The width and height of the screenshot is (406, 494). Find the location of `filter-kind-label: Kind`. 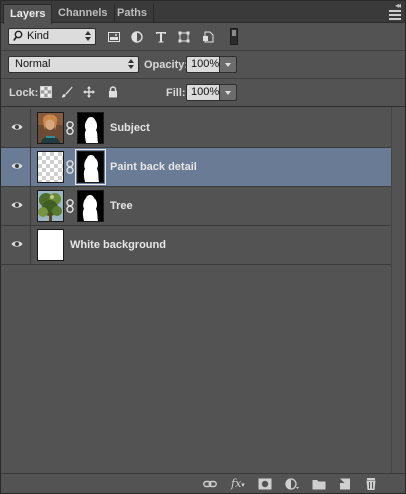

filter-kind-label: Kind is located at coordinates (38, 36).